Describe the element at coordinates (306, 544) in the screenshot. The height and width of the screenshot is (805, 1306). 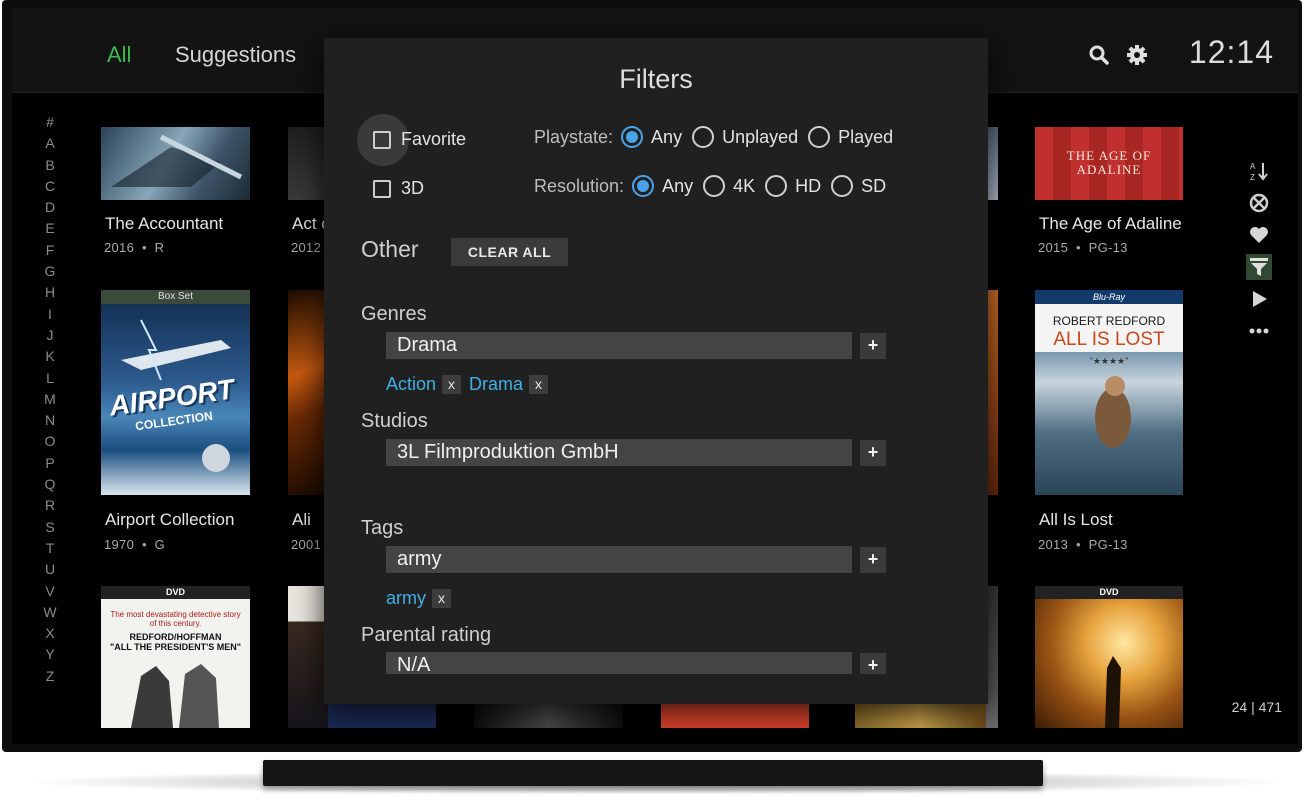
I see `poster-meta: 2001` at that location.